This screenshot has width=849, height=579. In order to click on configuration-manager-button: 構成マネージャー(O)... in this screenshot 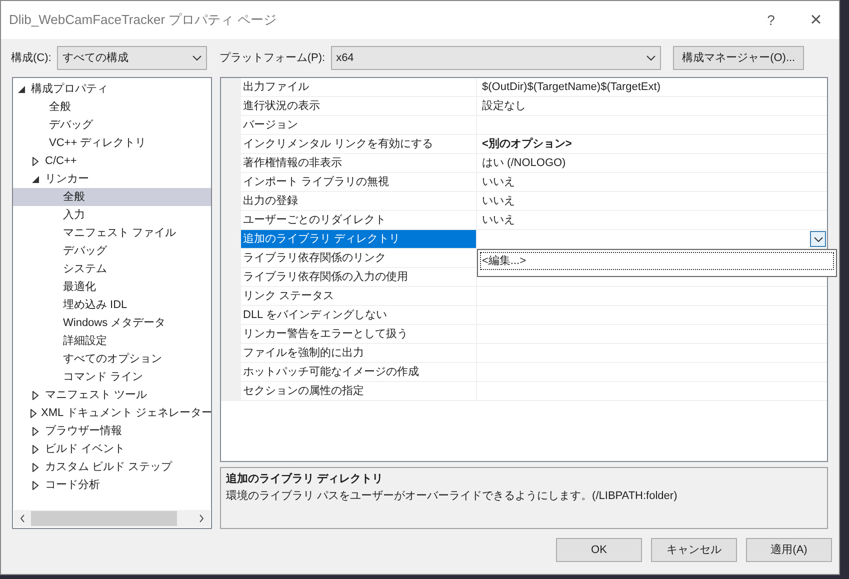, I will do `click(738, 58)`.